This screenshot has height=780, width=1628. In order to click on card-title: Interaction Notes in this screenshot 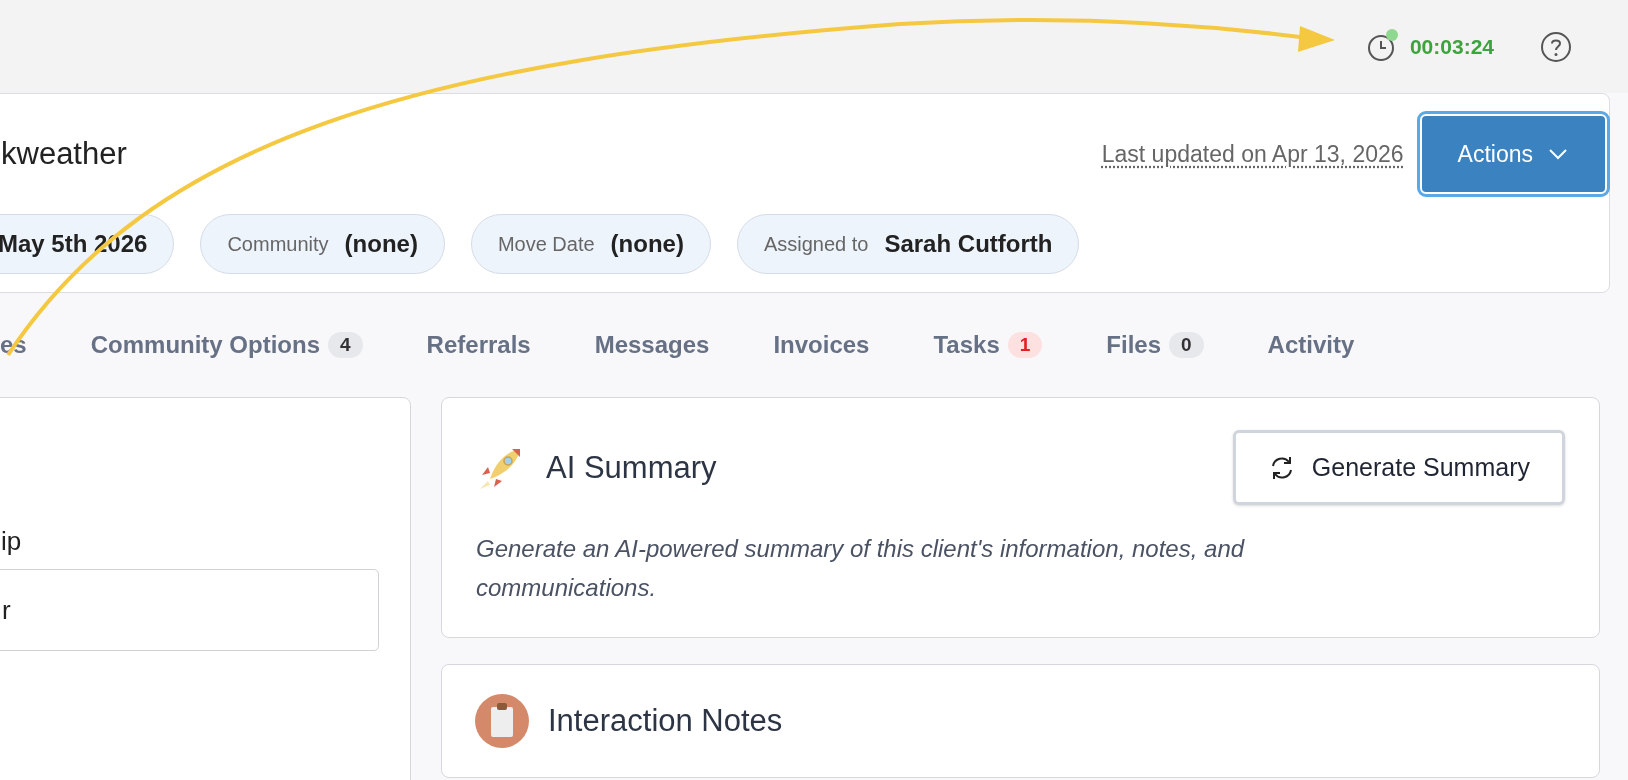, I will do `click(665, 721)`.